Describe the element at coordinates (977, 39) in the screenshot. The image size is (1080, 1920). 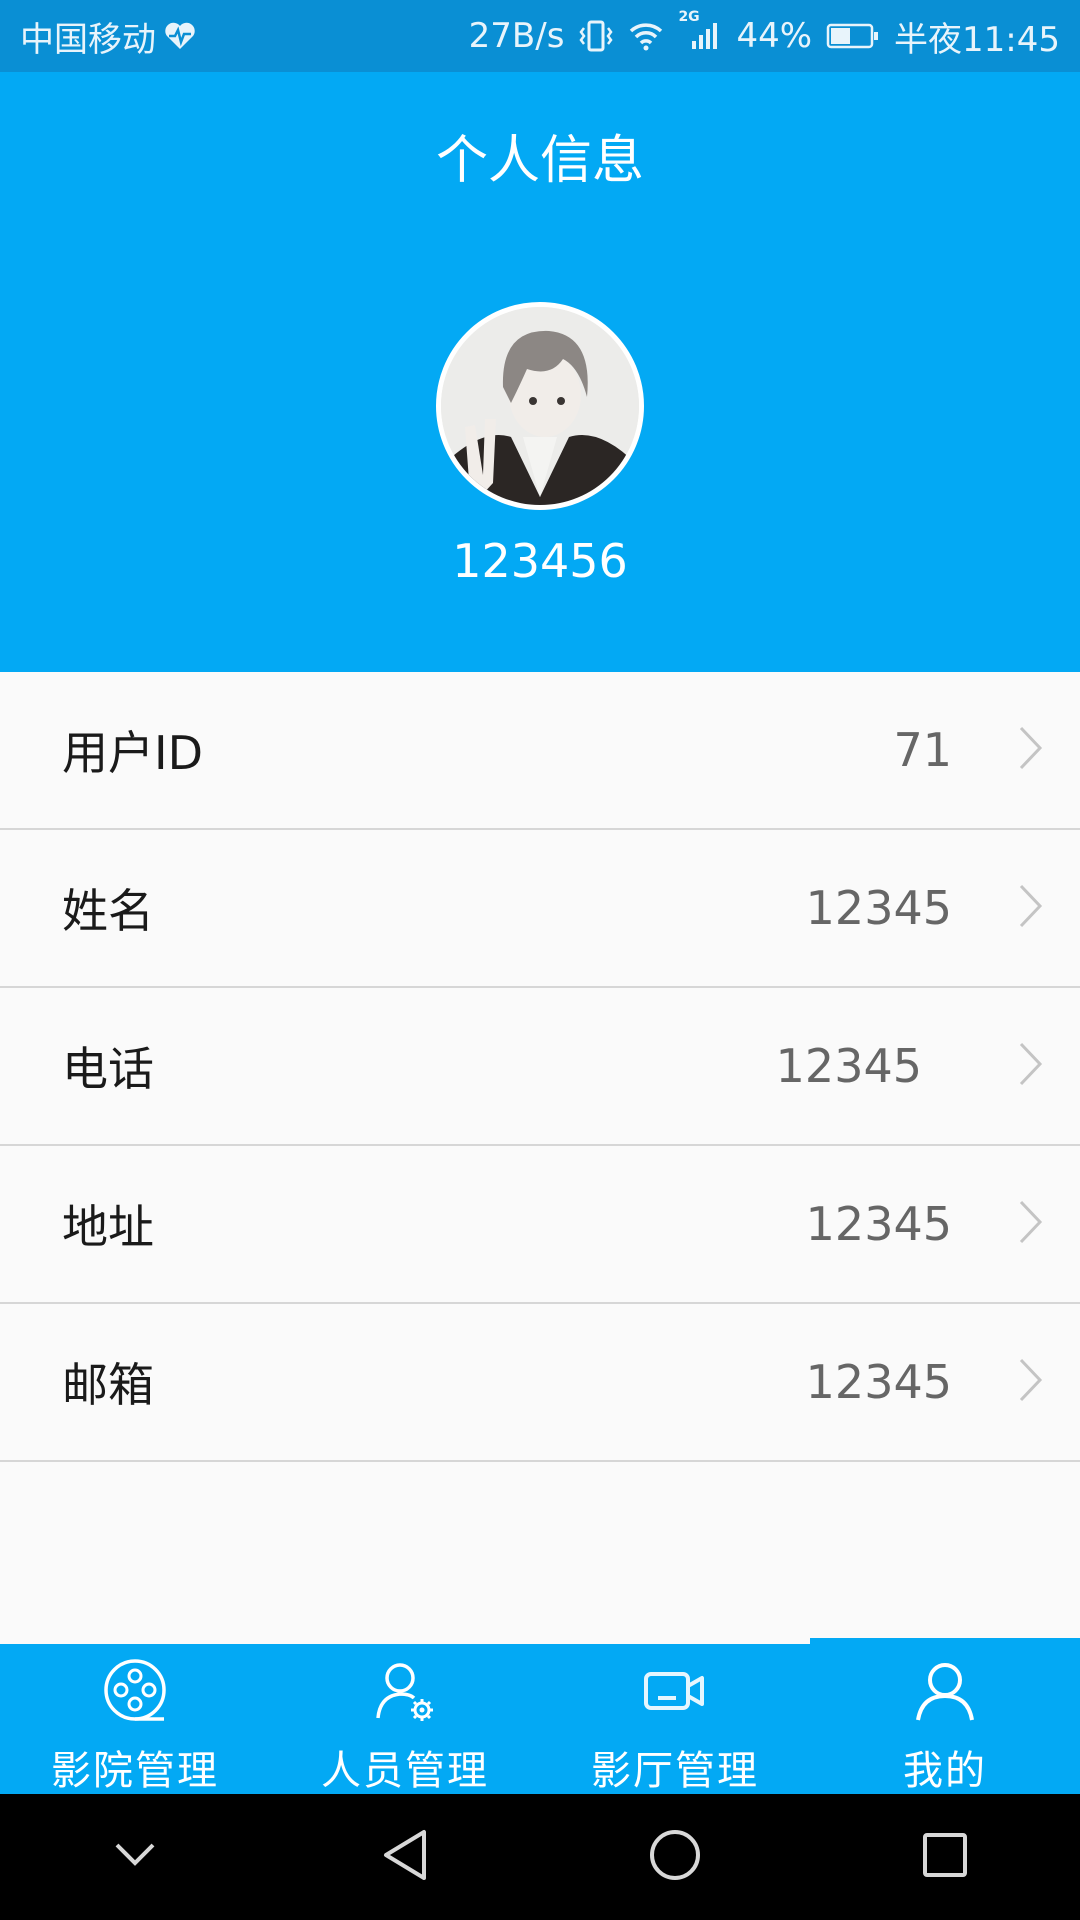
I see `clock: 半夜11:45` at that location.